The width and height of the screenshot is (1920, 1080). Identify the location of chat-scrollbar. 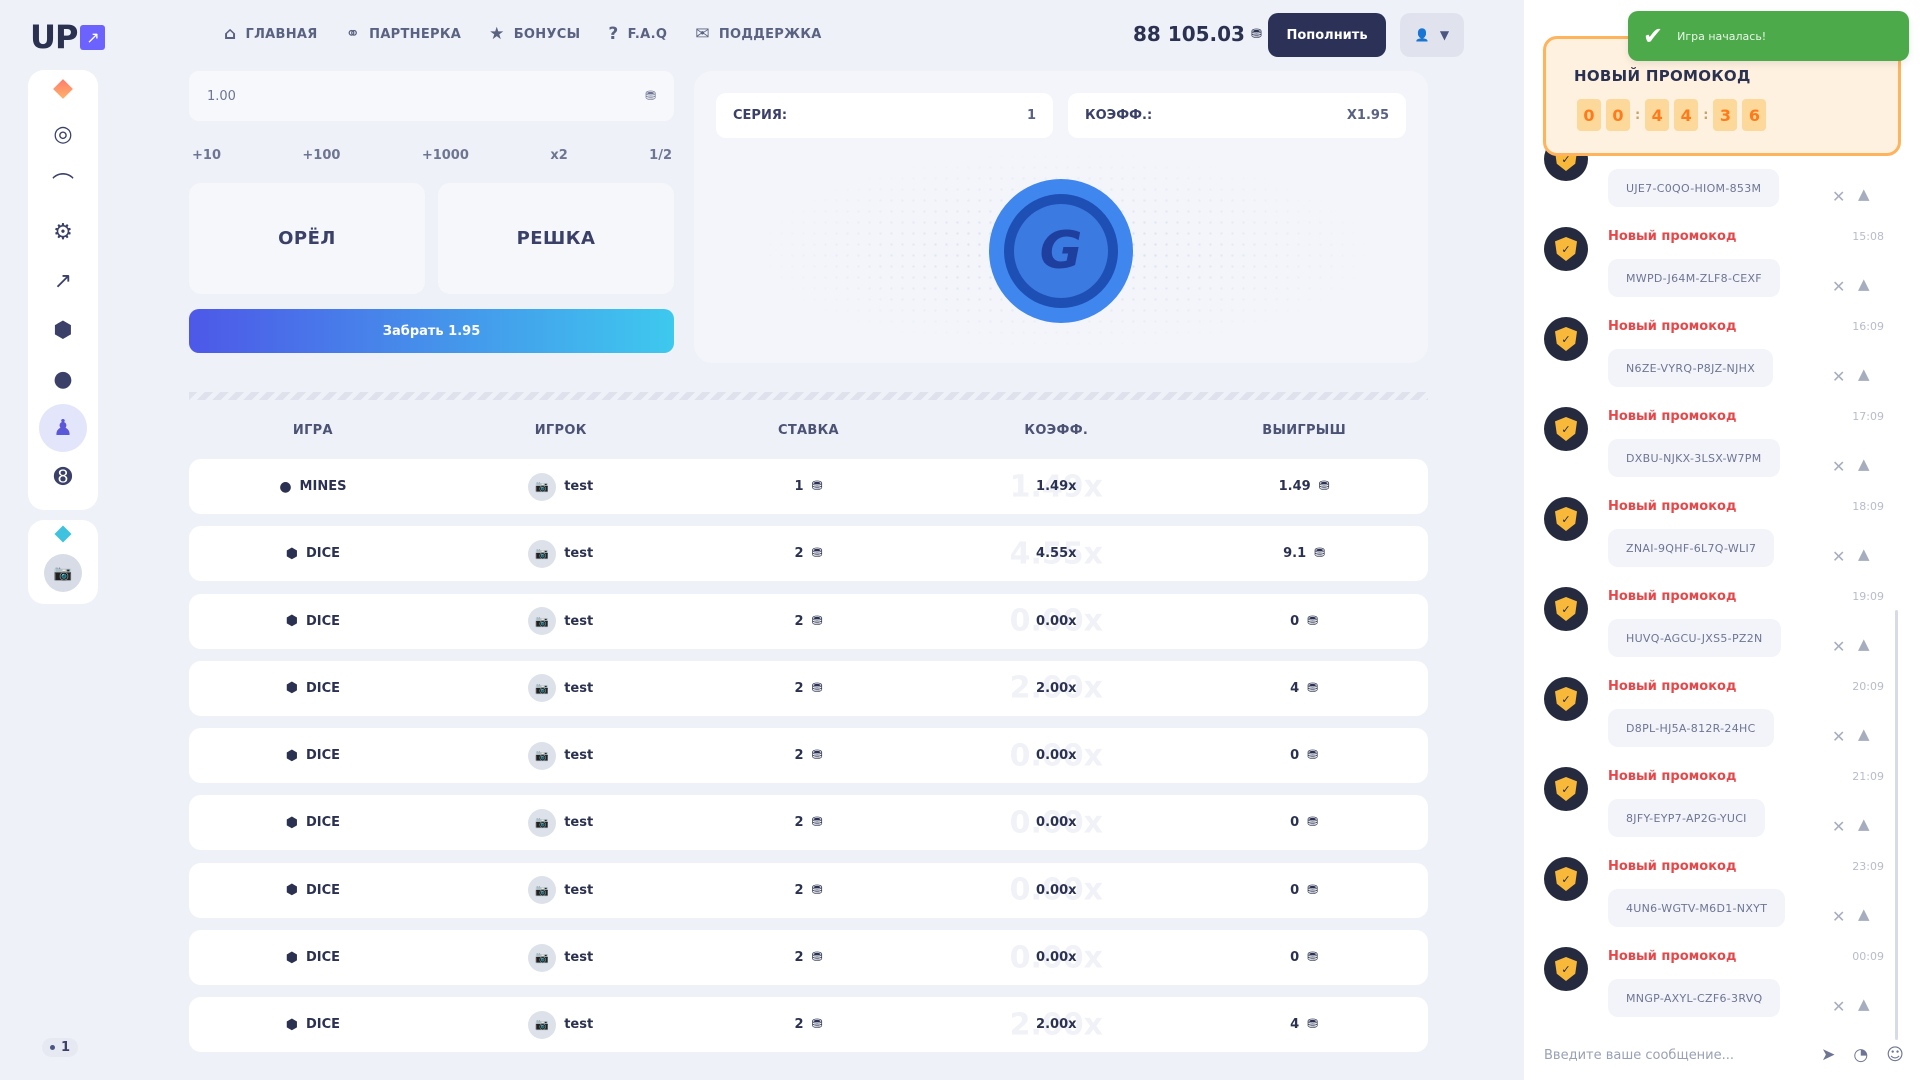
(1896, 825).